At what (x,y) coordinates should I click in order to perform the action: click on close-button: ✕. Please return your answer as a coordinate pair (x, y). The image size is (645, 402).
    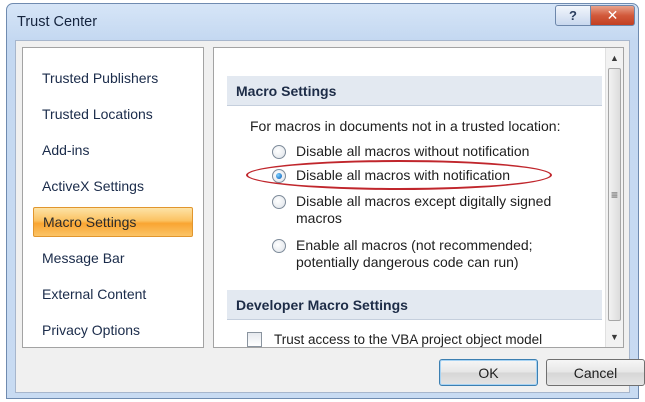
    Looking at the image, I should click on (612, 15).